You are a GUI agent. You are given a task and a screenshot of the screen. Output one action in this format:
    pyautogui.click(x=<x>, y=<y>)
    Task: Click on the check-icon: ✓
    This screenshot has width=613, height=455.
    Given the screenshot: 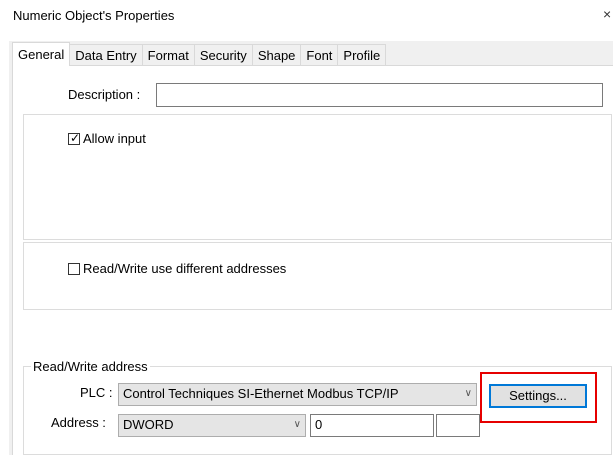 What is the action you would take?
    pyautogui.click(x=75, y=138)
    